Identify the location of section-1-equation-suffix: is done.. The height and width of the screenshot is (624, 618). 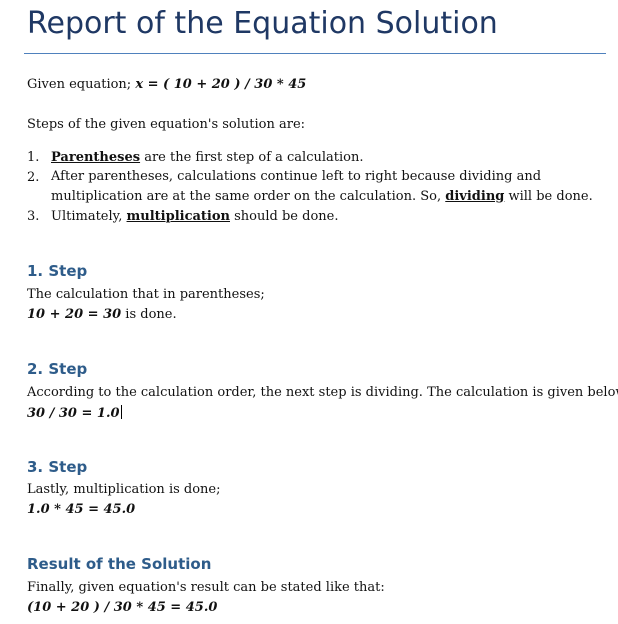
(149, 314).